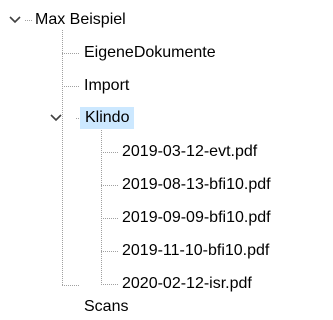 The height and width of the screenshot is (320, 333). Describe the element at coordinates (80, 20) in the screenshot. I see `tree-node-label: Max Beispiel` at that location.